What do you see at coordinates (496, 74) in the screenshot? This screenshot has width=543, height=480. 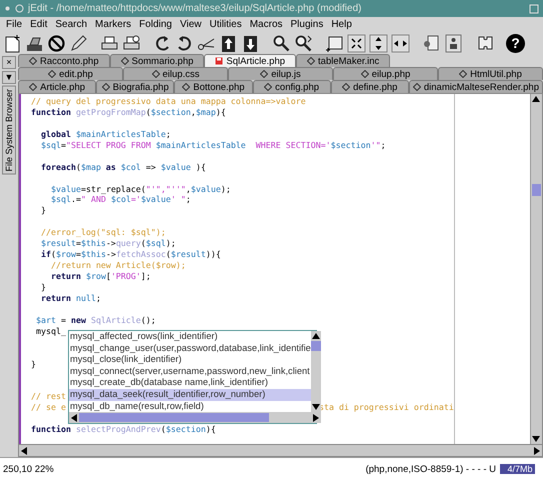 I see `tab-label: HtmlUtil.php` at bounding box center [496, 74].